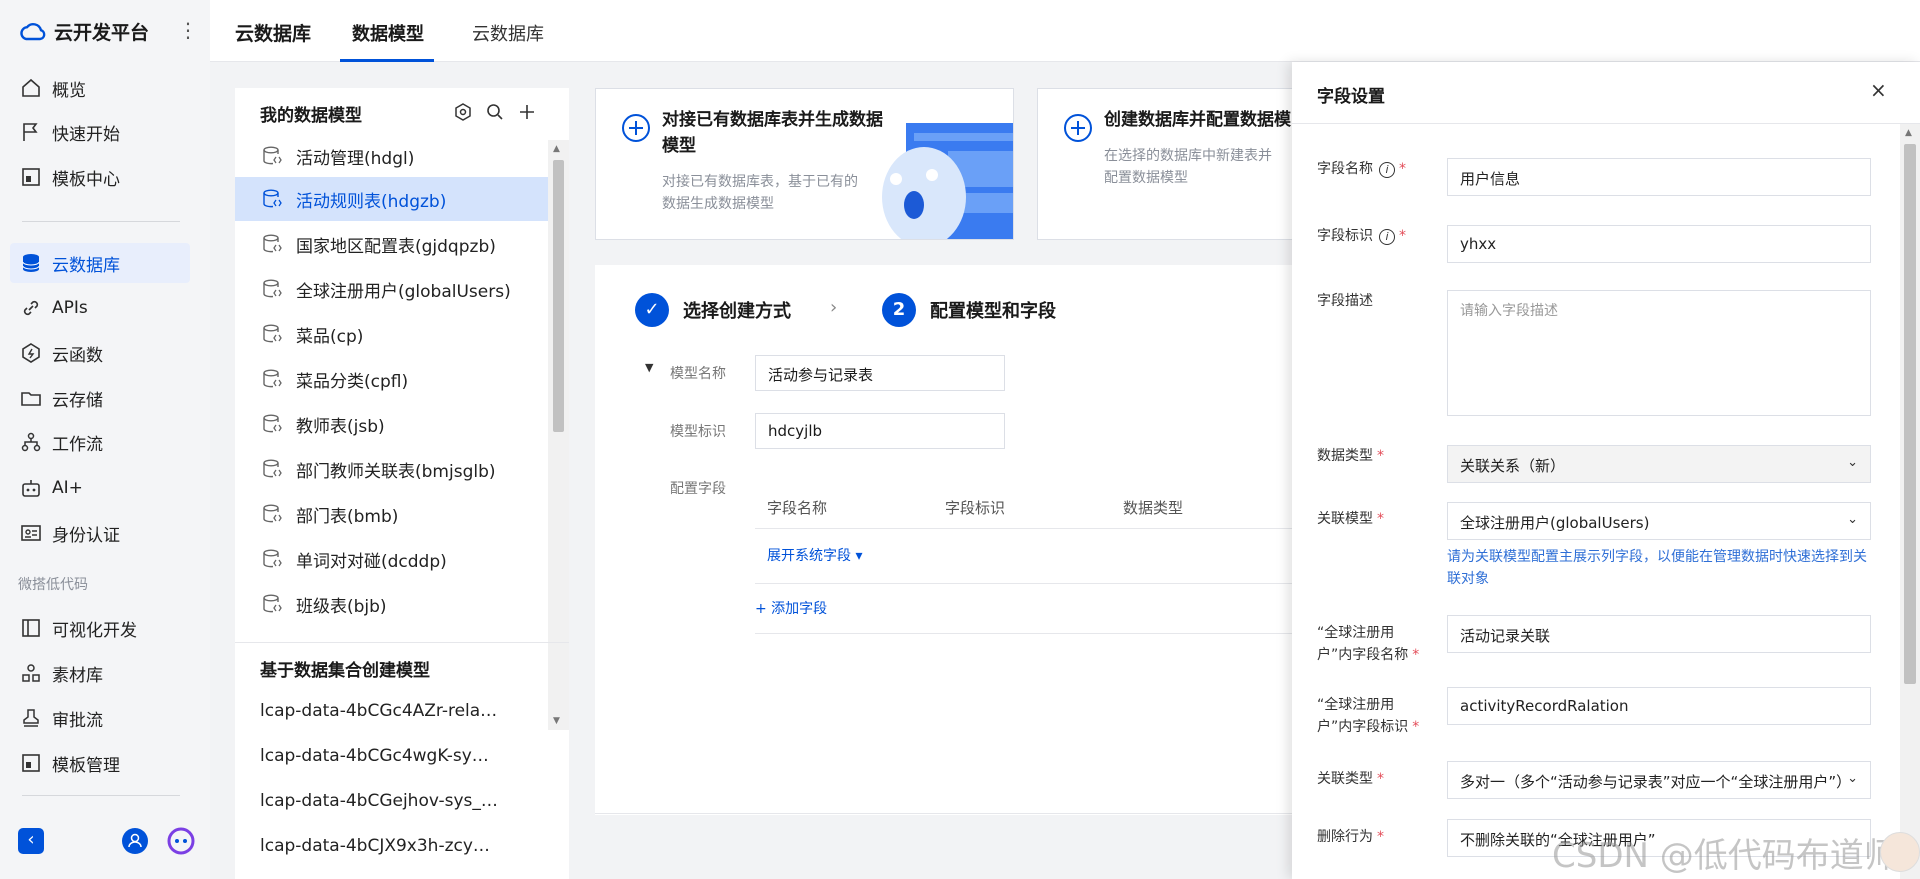  What do you see at coordinates (1361, 169) in the screenshot?
I see `field-name-label: 字段名称 i *` at bounding box center [1361, 169].